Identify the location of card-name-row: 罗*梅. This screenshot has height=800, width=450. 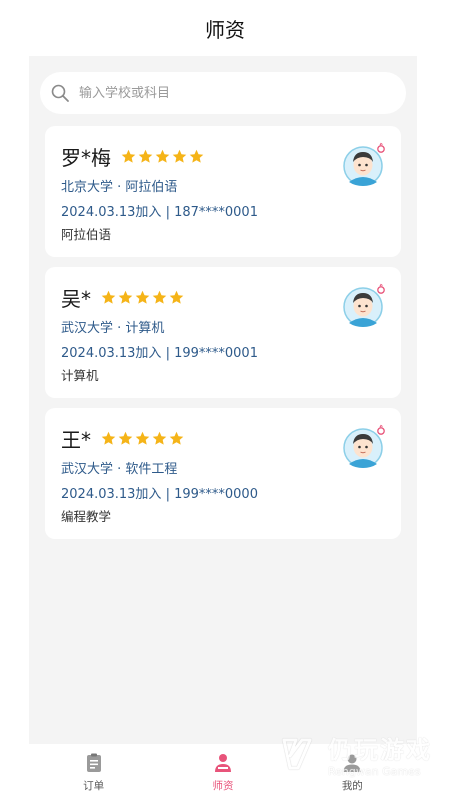
(132, 156).